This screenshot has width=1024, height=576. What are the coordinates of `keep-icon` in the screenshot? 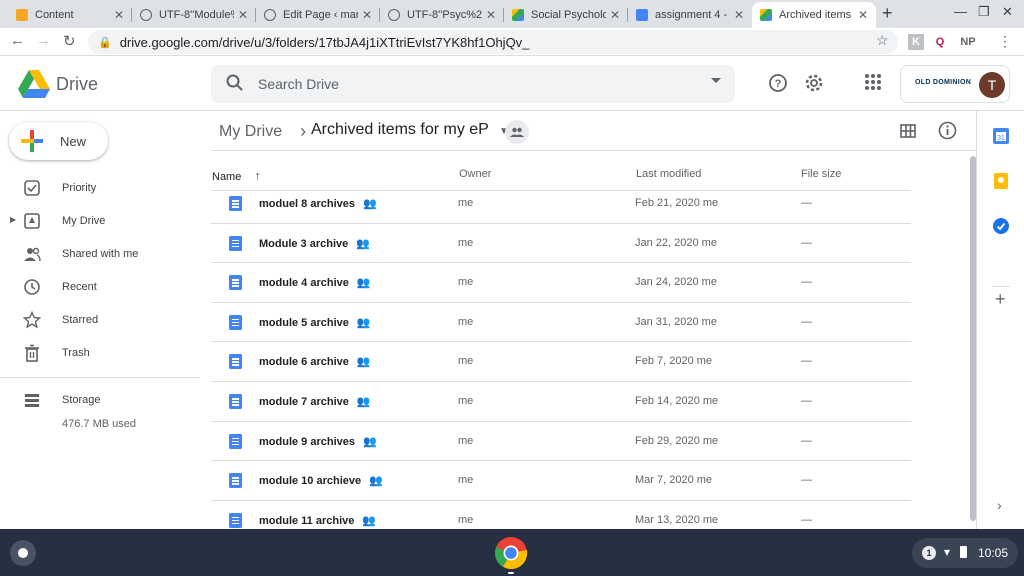 It's located at (1001, 181).